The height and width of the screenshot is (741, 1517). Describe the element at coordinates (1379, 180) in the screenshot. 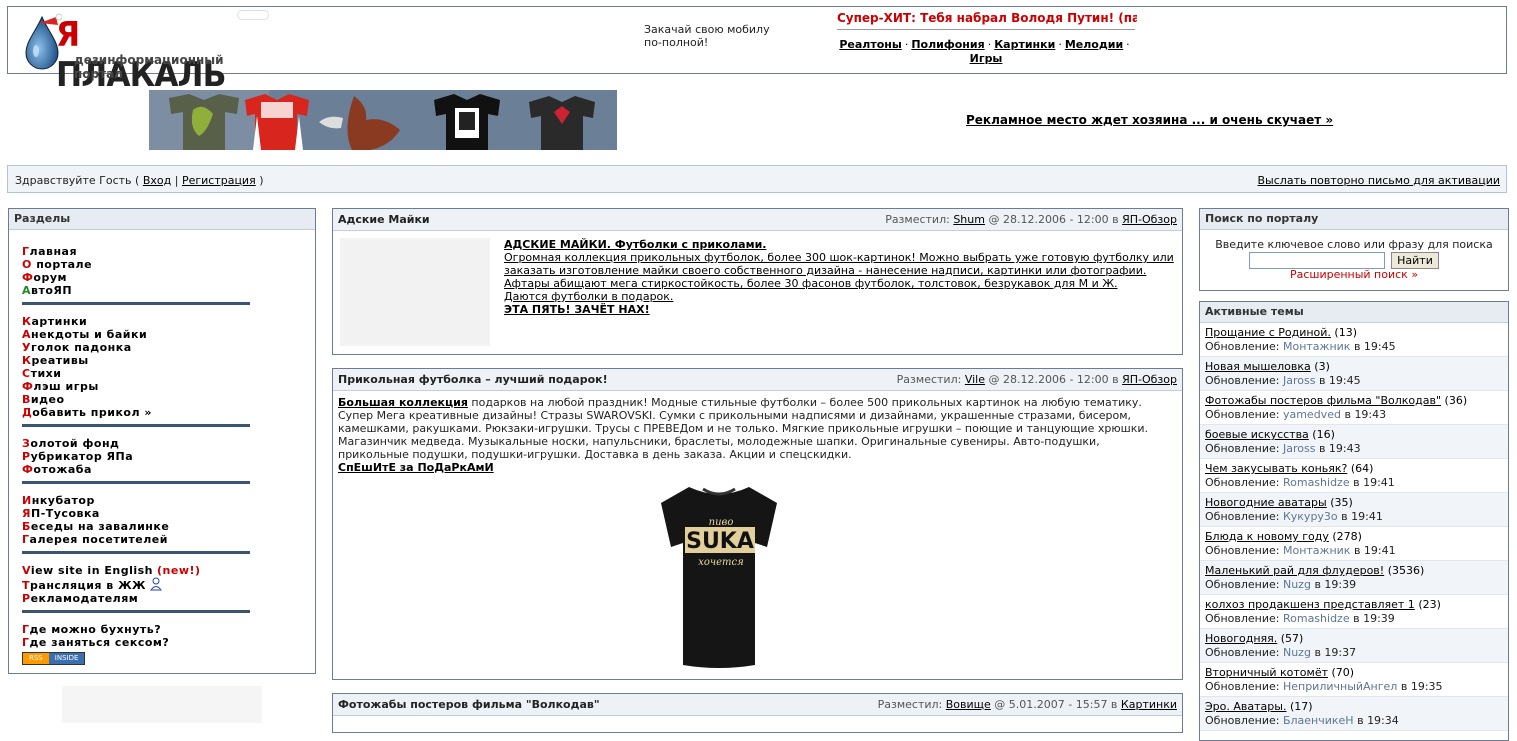

I see `resend-activation-link: Выслать повторно письмо для активации` at that location.